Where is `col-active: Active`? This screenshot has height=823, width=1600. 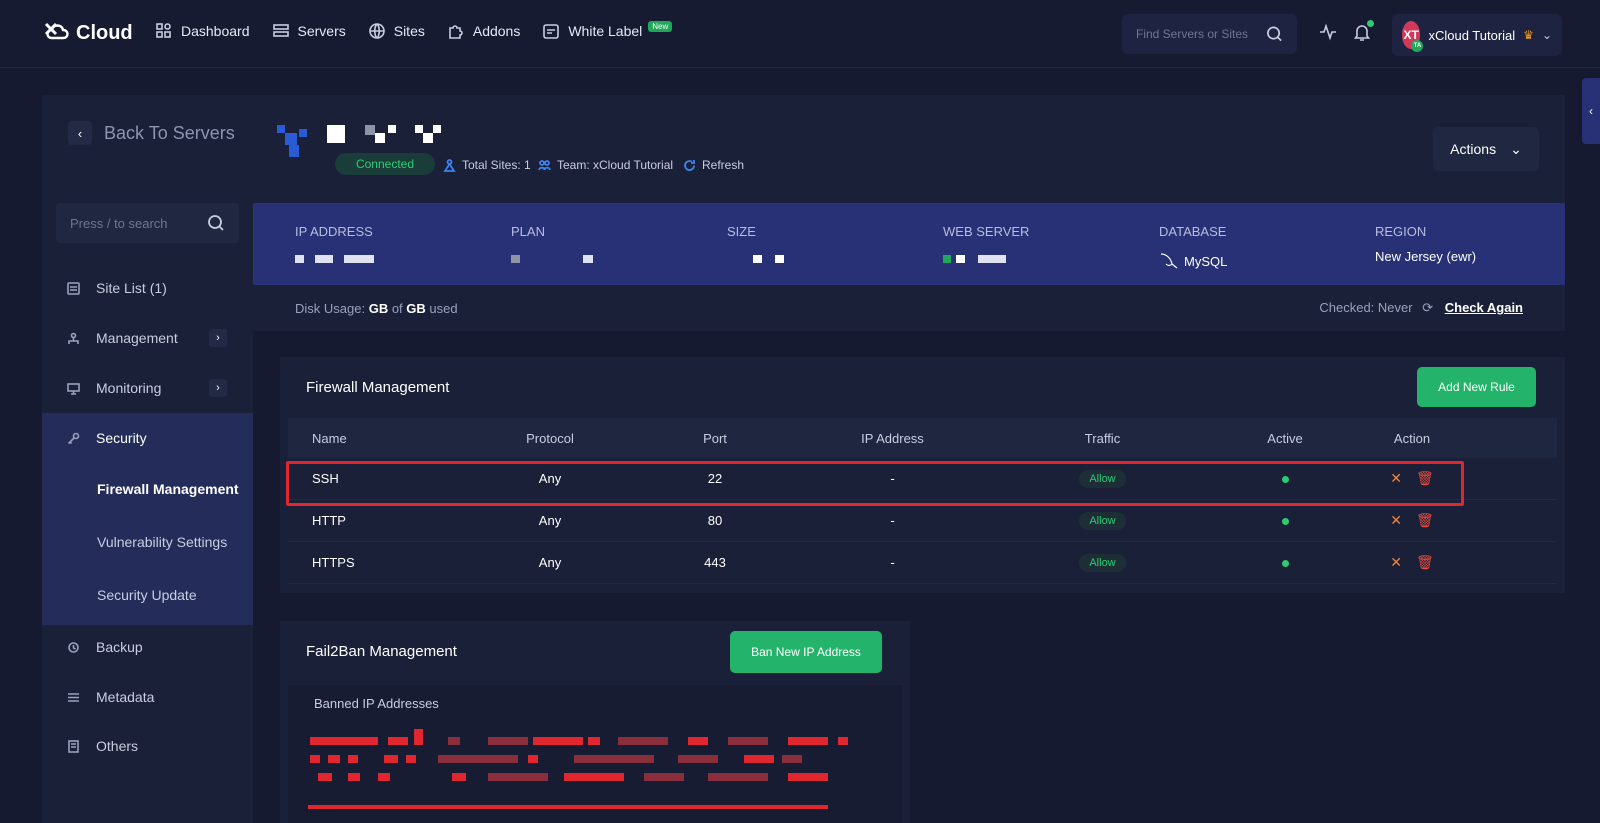
col-active: Active is located at coordinates (1285, 438).